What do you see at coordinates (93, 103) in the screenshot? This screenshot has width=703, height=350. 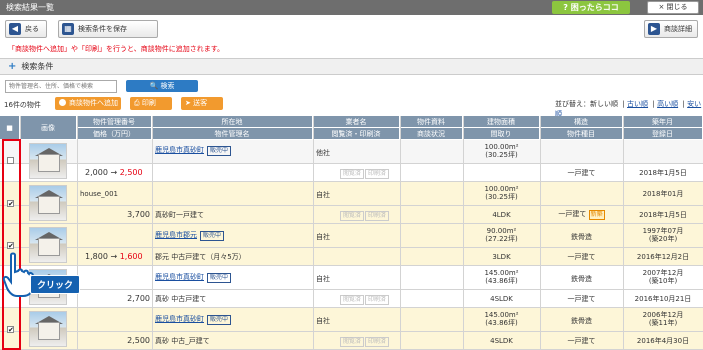 I see `add-label: 商談物件へ追加` at bounding box center [93, 103].